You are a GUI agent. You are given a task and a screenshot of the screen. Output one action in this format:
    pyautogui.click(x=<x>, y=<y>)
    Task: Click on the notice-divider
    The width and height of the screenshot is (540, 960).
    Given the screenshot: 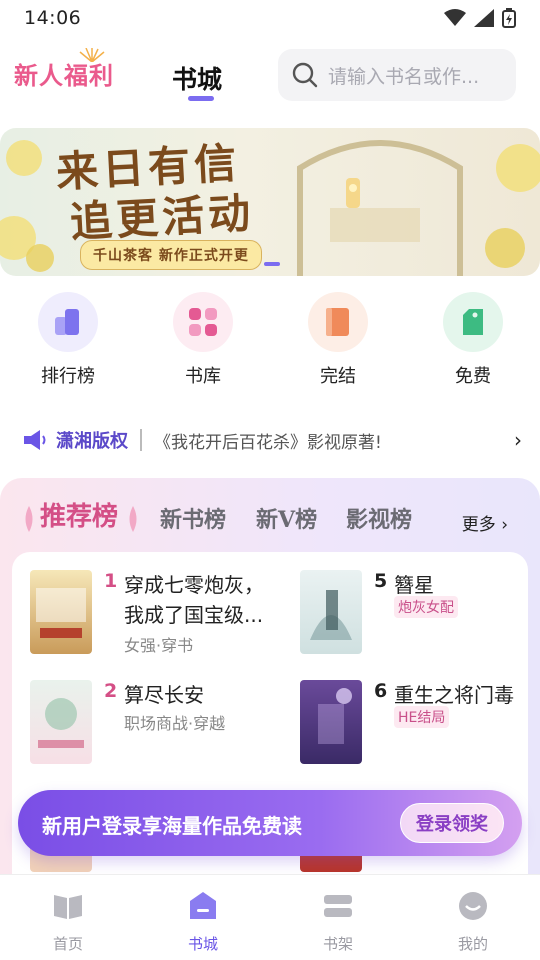 What is the action you would take?
    pyautogui.click(x=141, y=440)
    